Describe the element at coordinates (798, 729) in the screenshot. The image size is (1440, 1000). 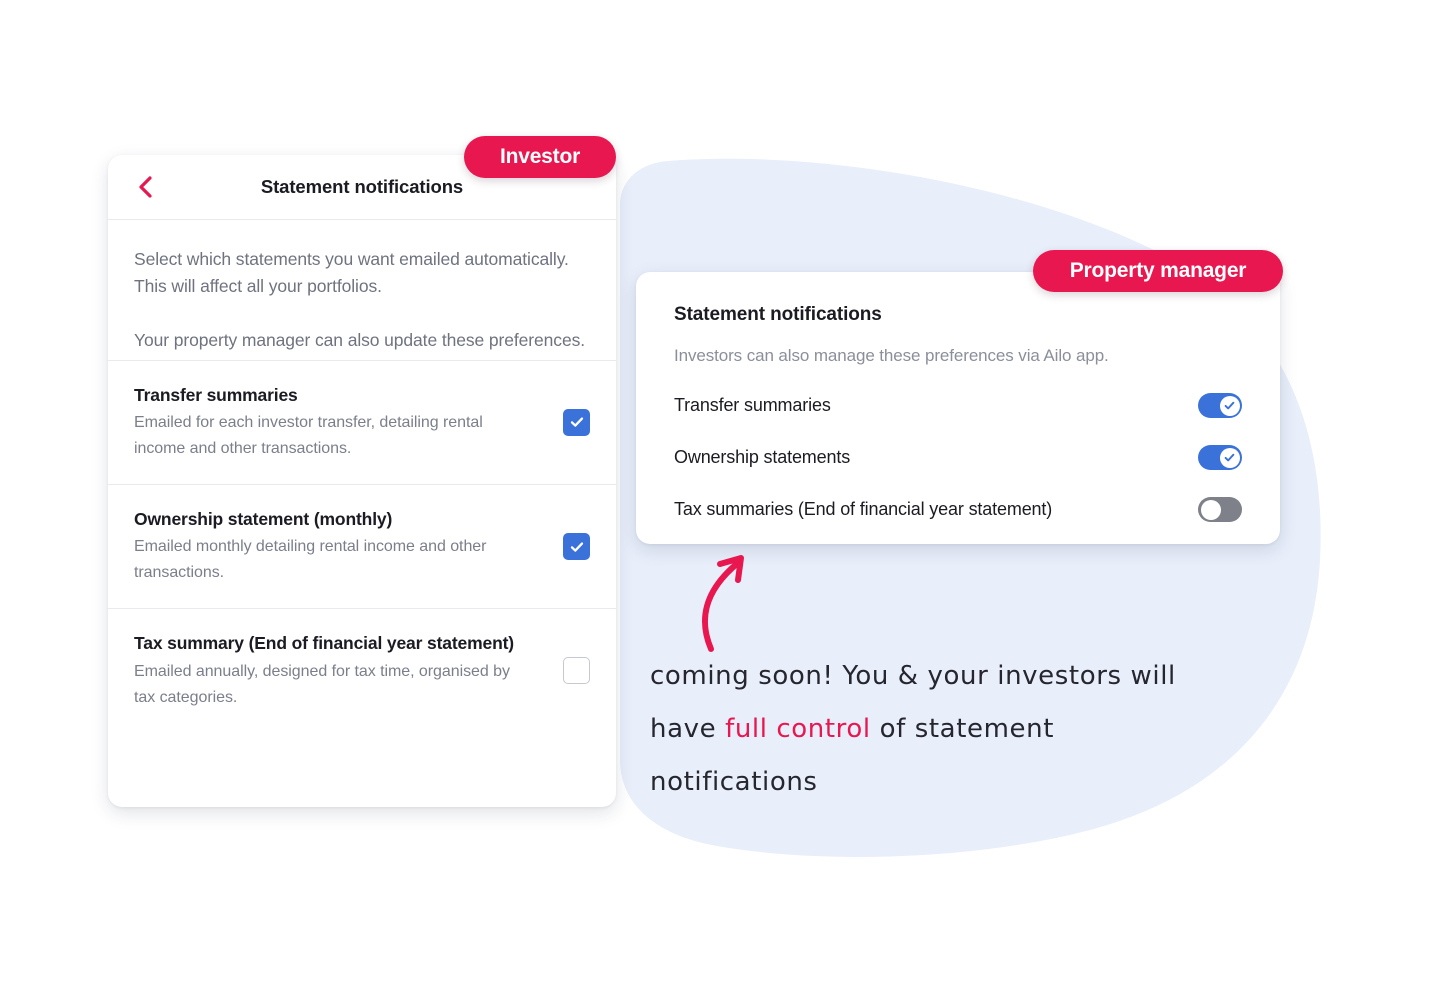
I see `annotation-highlight: full control` at that location.